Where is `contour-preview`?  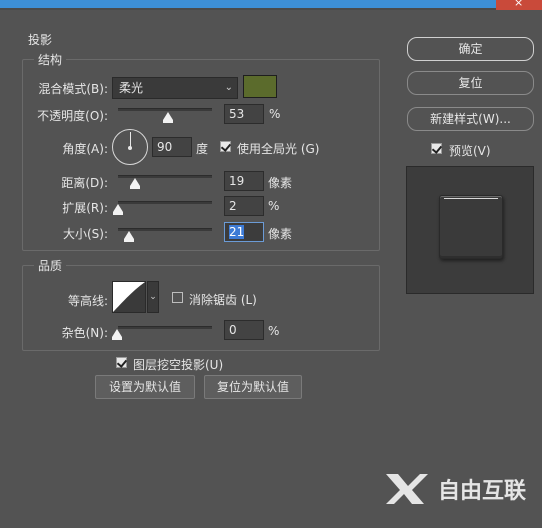
contour-preview is located at coordinates (129, 297).